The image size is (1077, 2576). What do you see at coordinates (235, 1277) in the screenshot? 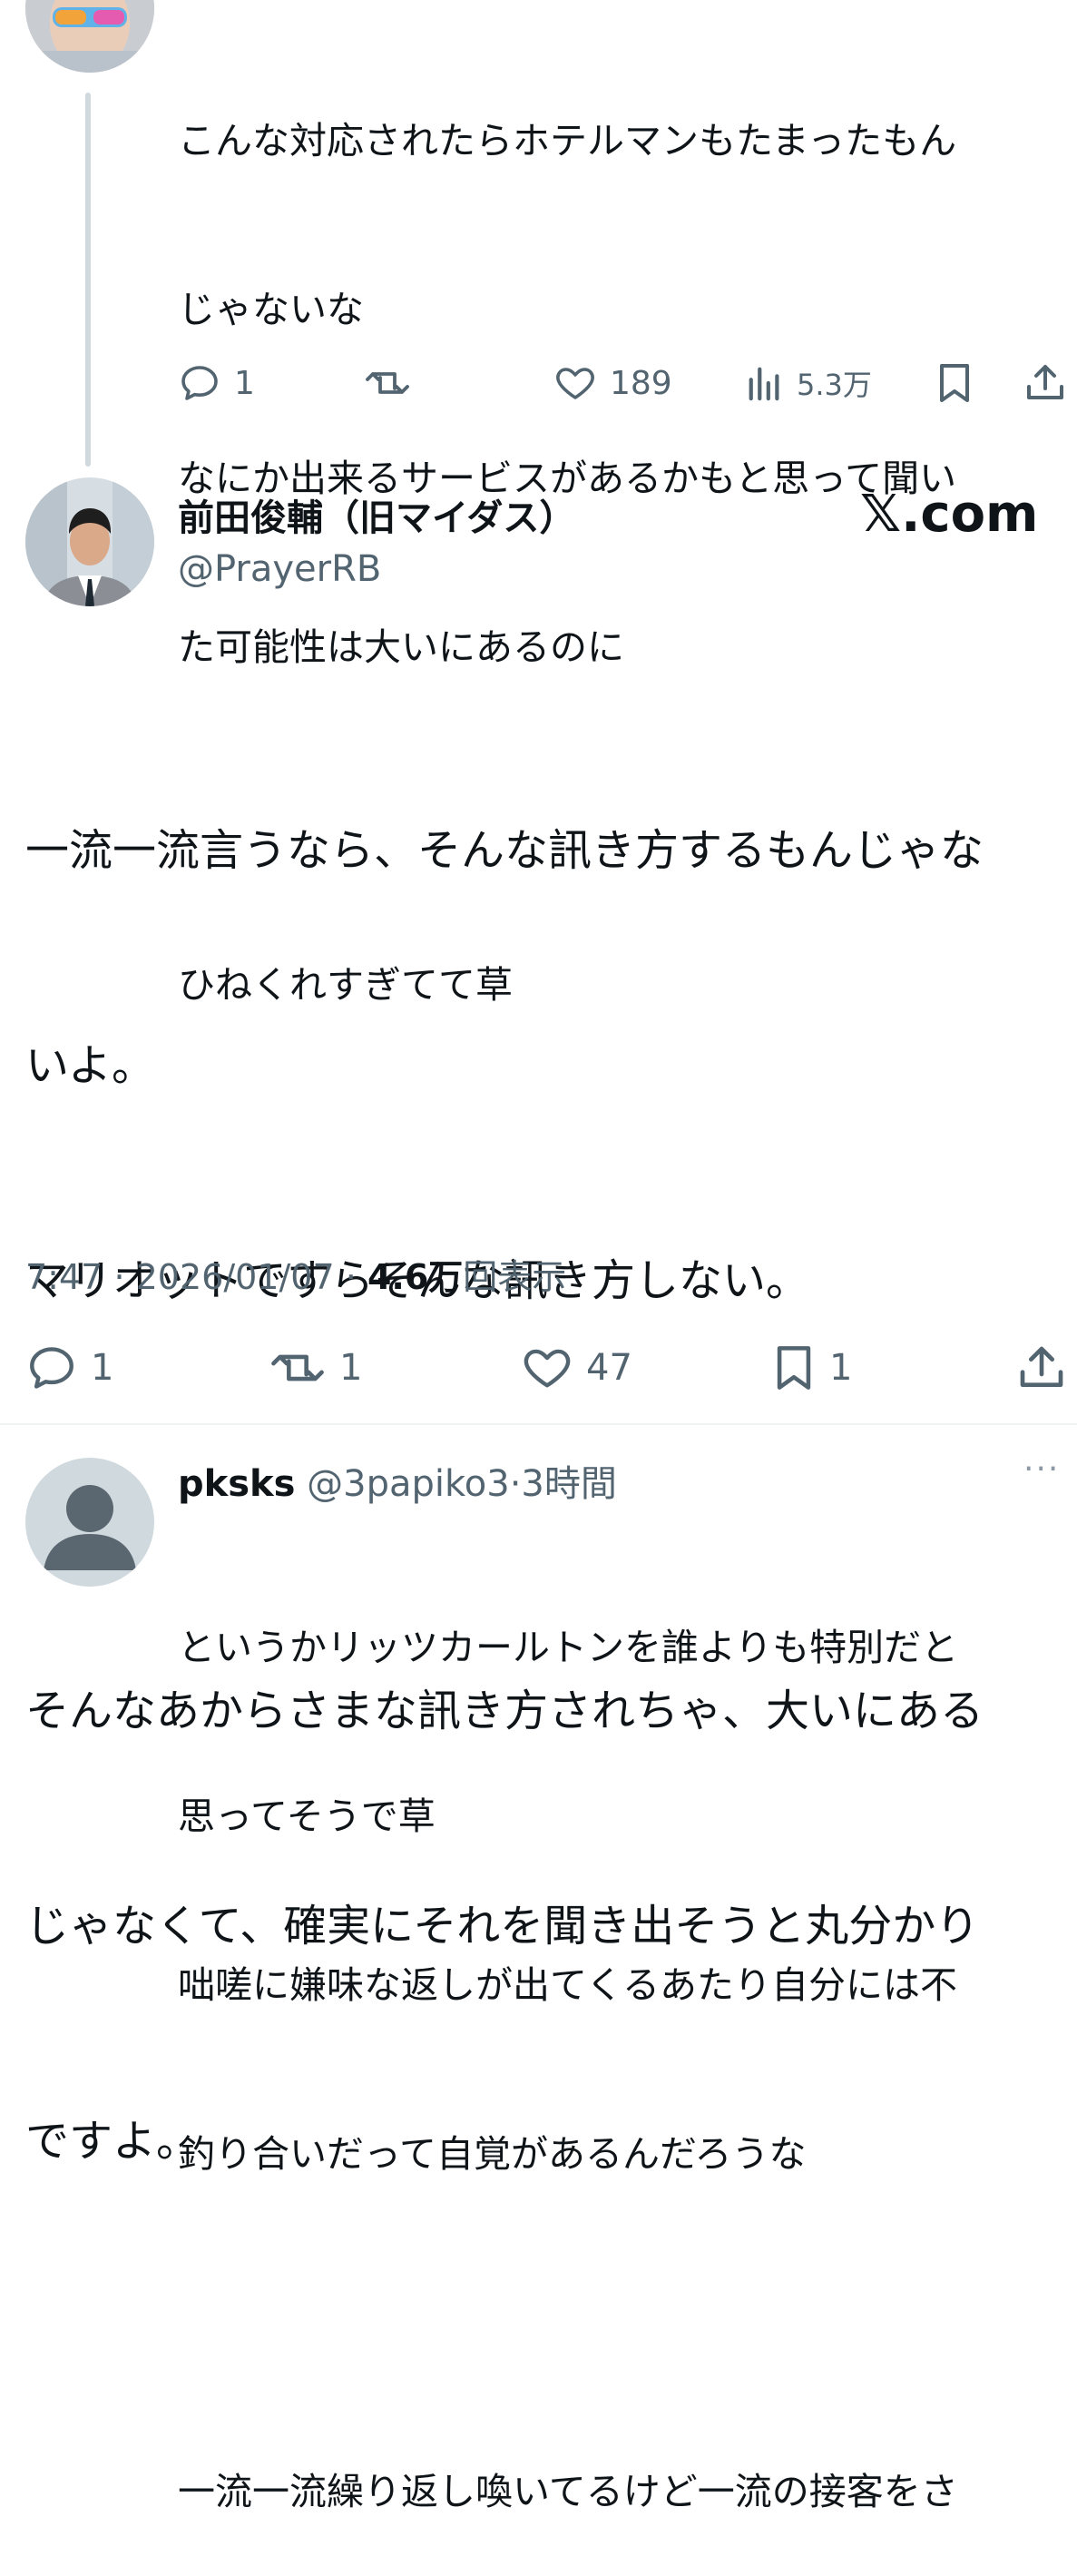
I see `tweet-date: 2026/01/07` at bounding box center [235, 1277].